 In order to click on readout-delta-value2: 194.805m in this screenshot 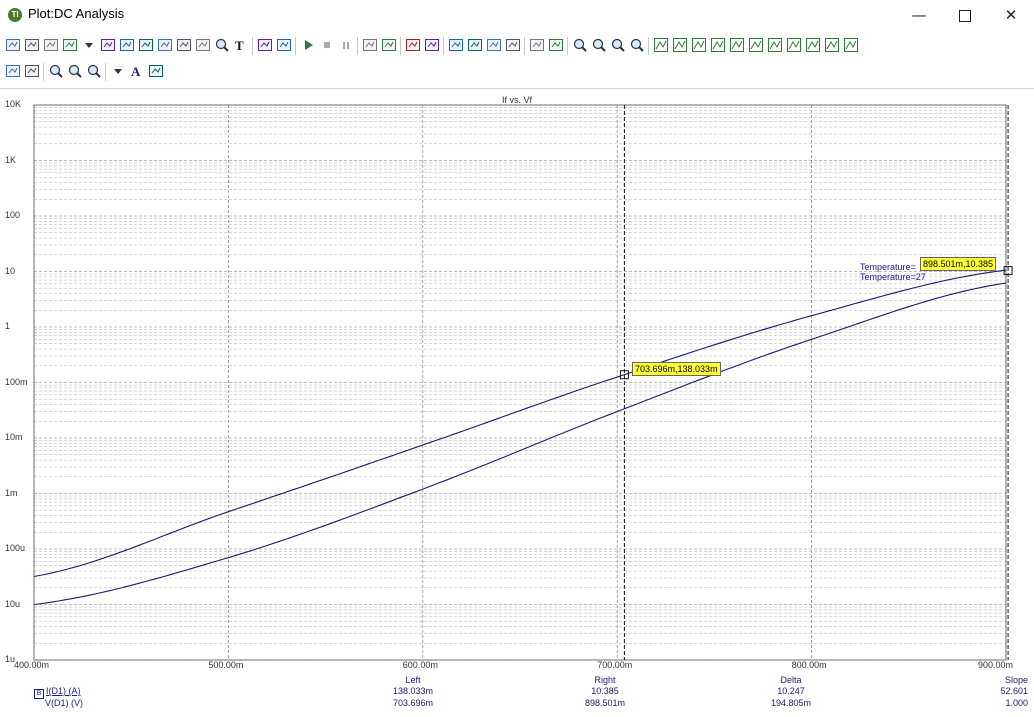, I will do `click(791, 703)`.